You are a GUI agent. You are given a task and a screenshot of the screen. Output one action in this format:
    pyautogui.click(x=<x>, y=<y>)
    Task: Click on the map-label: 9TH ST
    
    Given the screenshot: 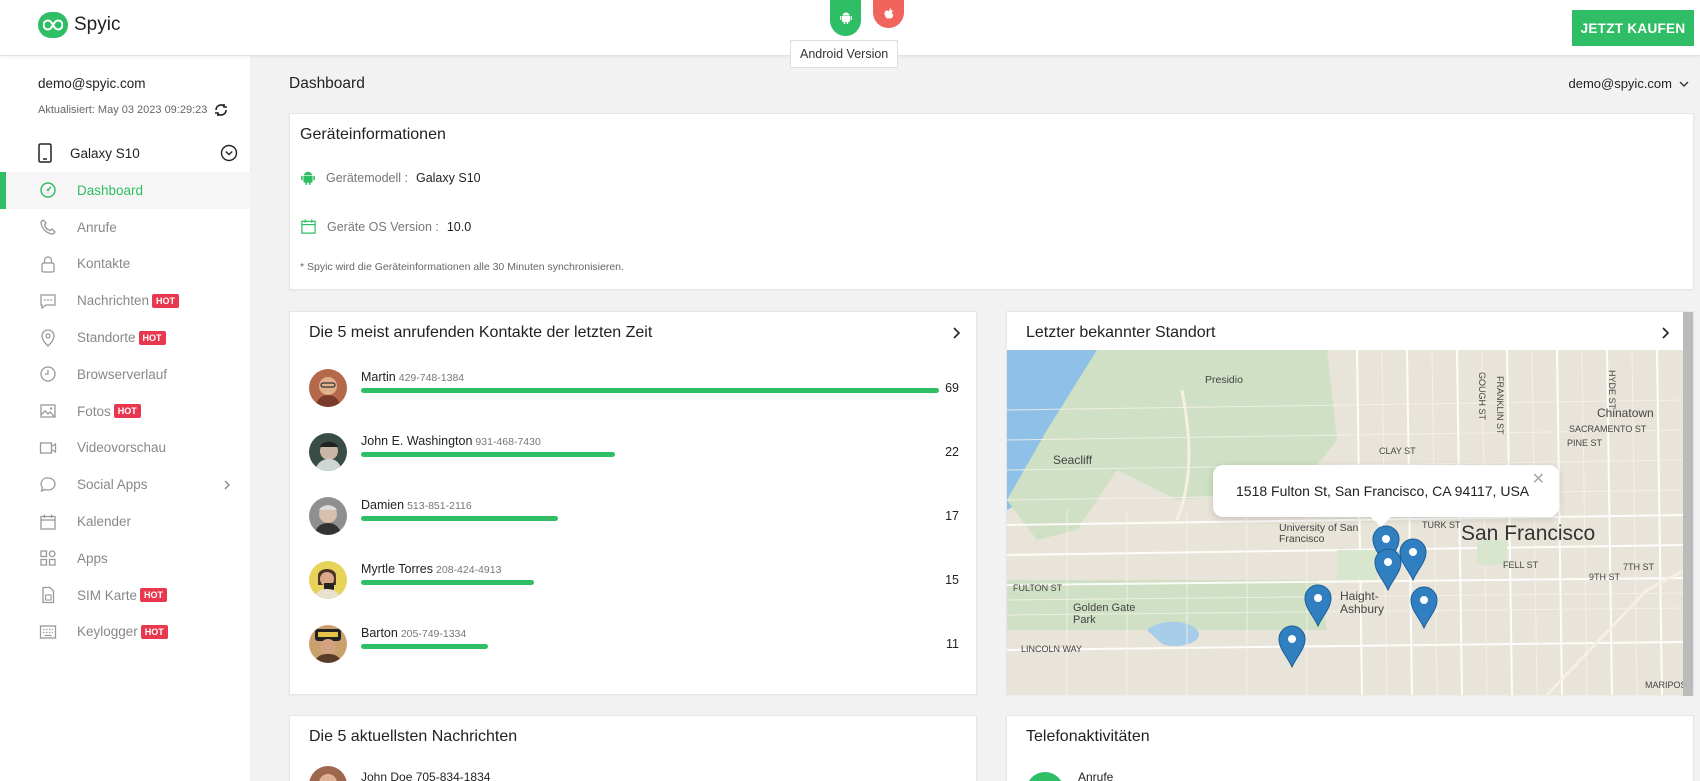 What is the action you would take?
    pyautogui.click(x=1605, y=577)
    